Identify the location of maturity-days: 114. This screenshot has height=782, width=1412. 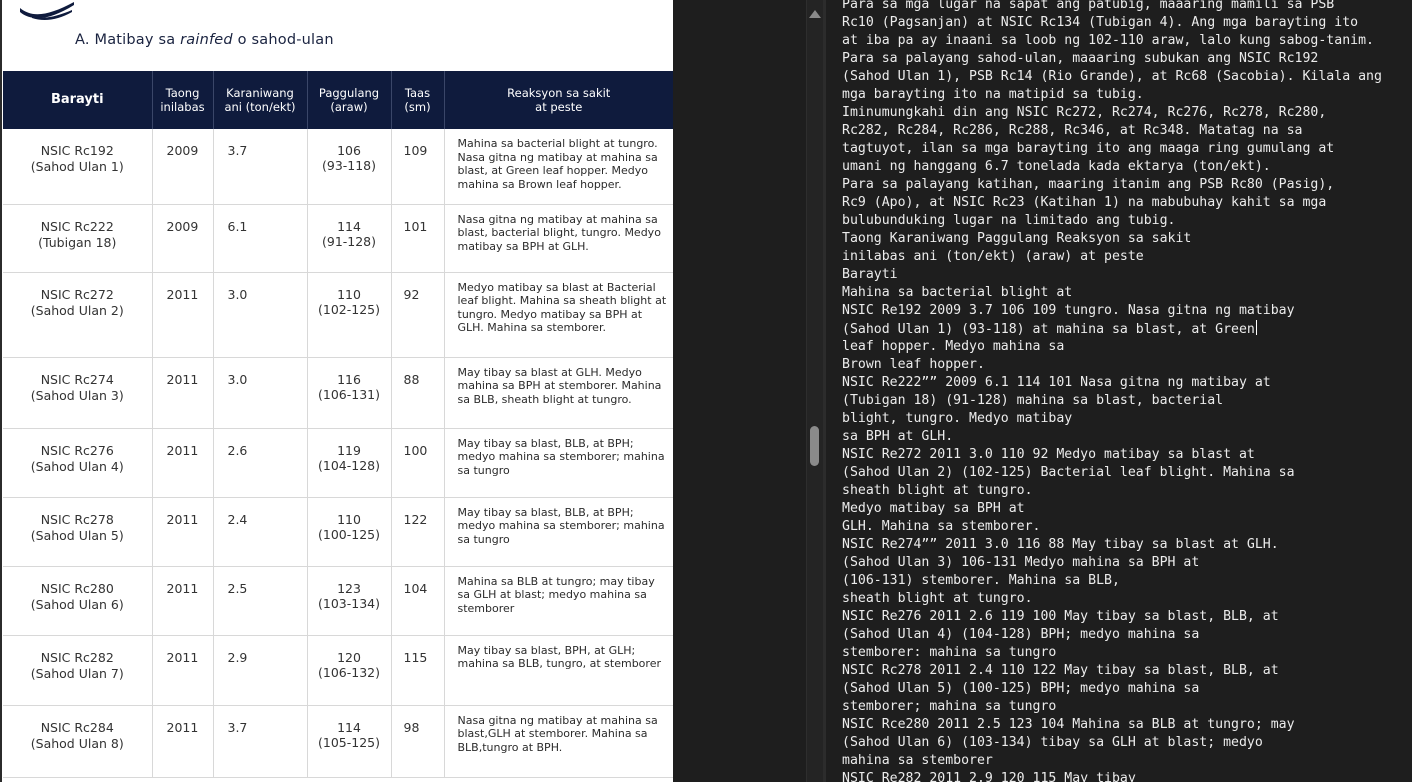
(349, 727).